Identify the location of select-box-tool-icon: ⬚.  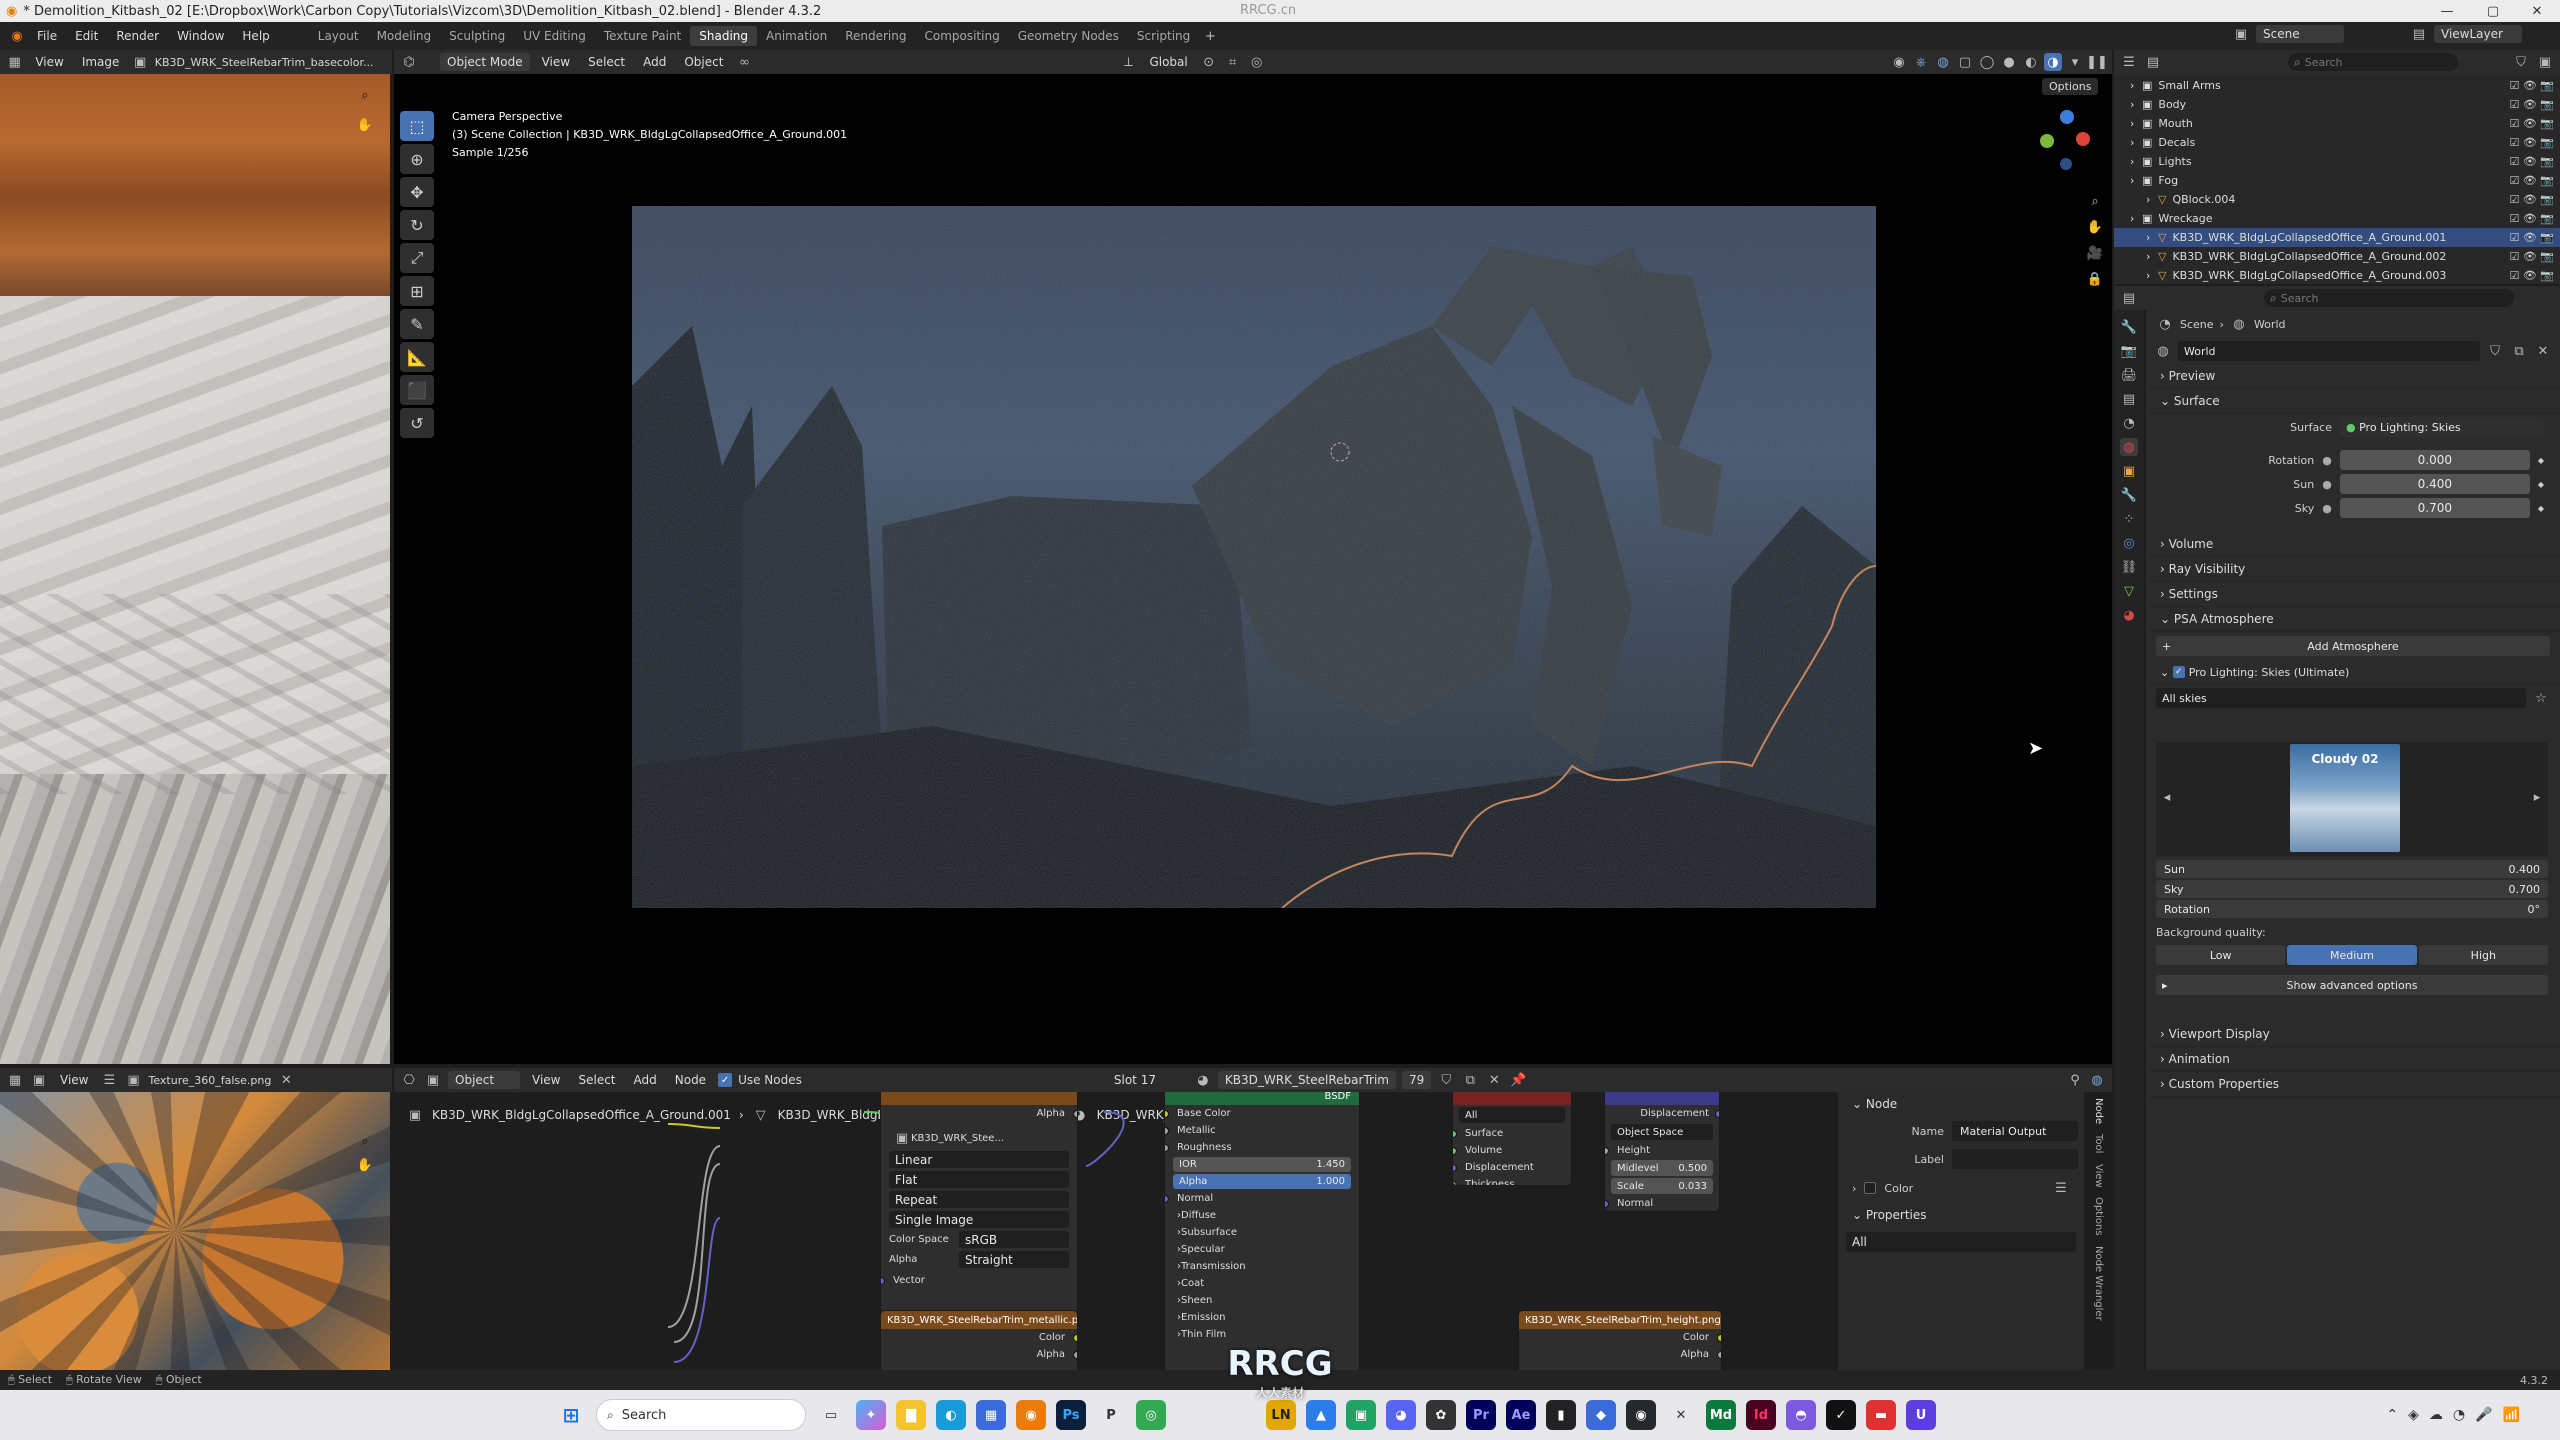
(417, 126).